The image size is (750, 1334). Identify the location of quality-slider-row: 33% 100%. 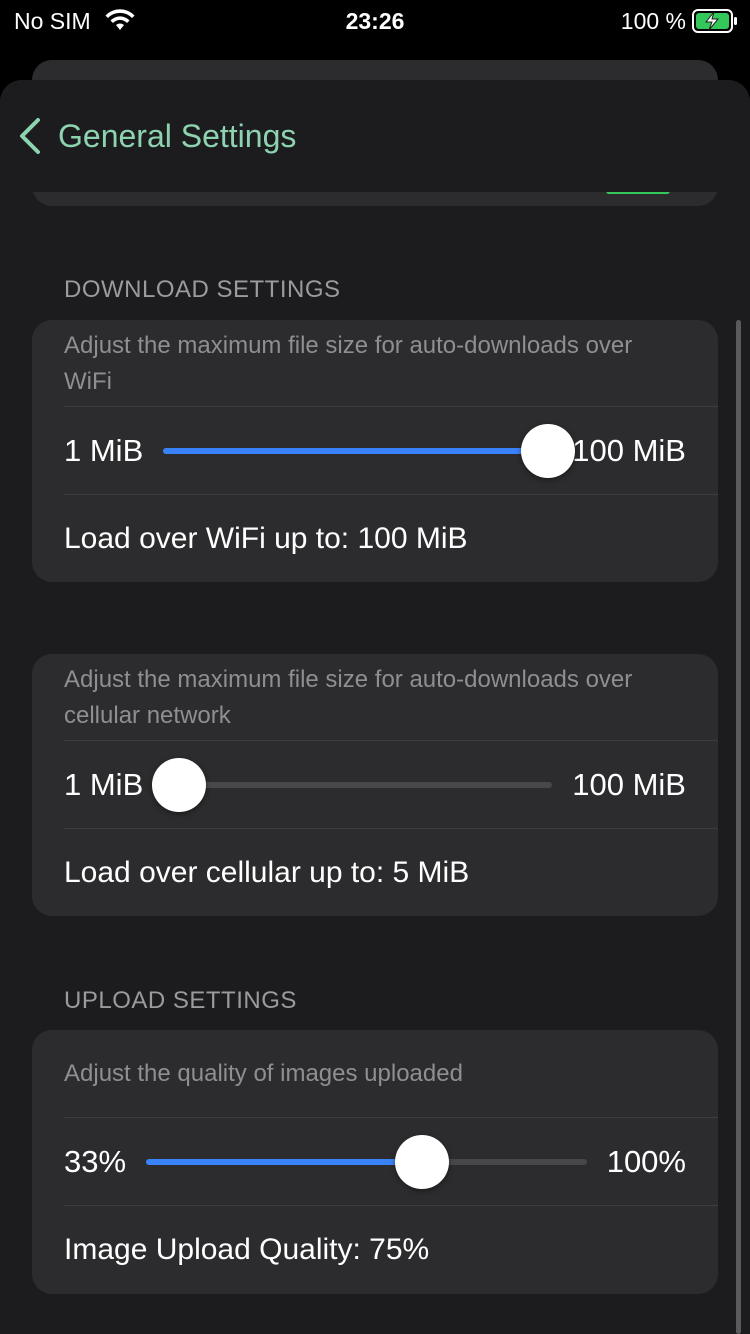
(375, 1162).